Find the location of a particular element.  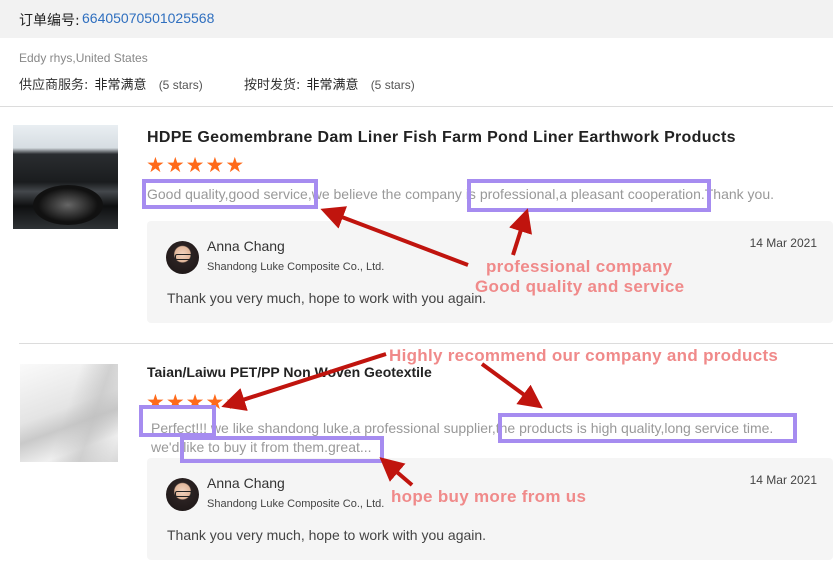

supplier-service-rating: 供应商服务: 非常满意 (5 stars) is located at coordinates (111, 83).